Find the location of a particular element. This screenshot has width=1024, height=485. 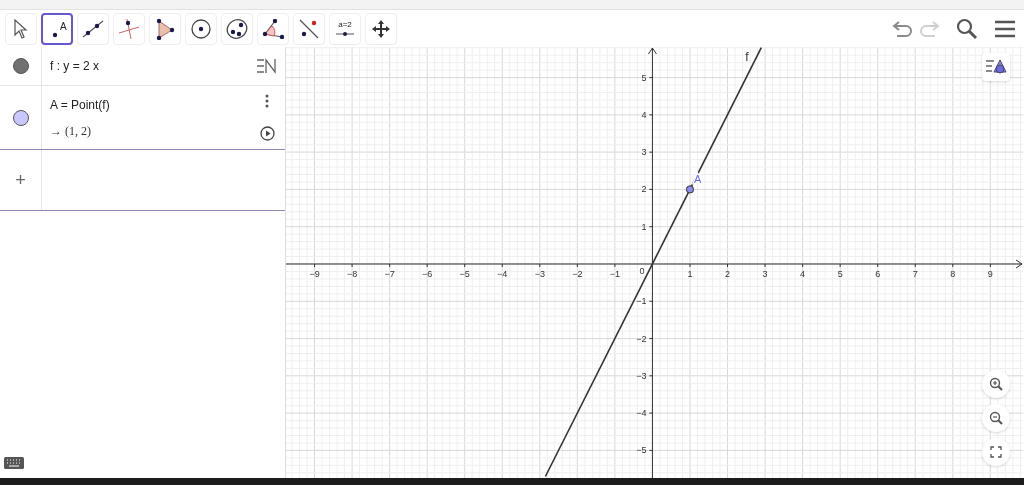

point is located at coordinates (690, 189).